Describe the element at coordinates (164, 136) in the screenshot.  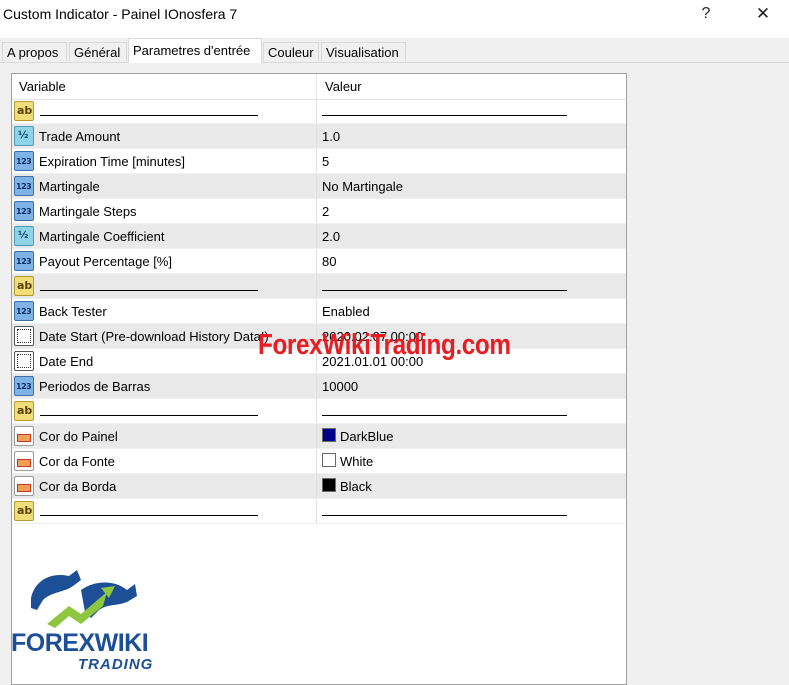
I see `variable-cell: ½ Trade Amount` at that location.